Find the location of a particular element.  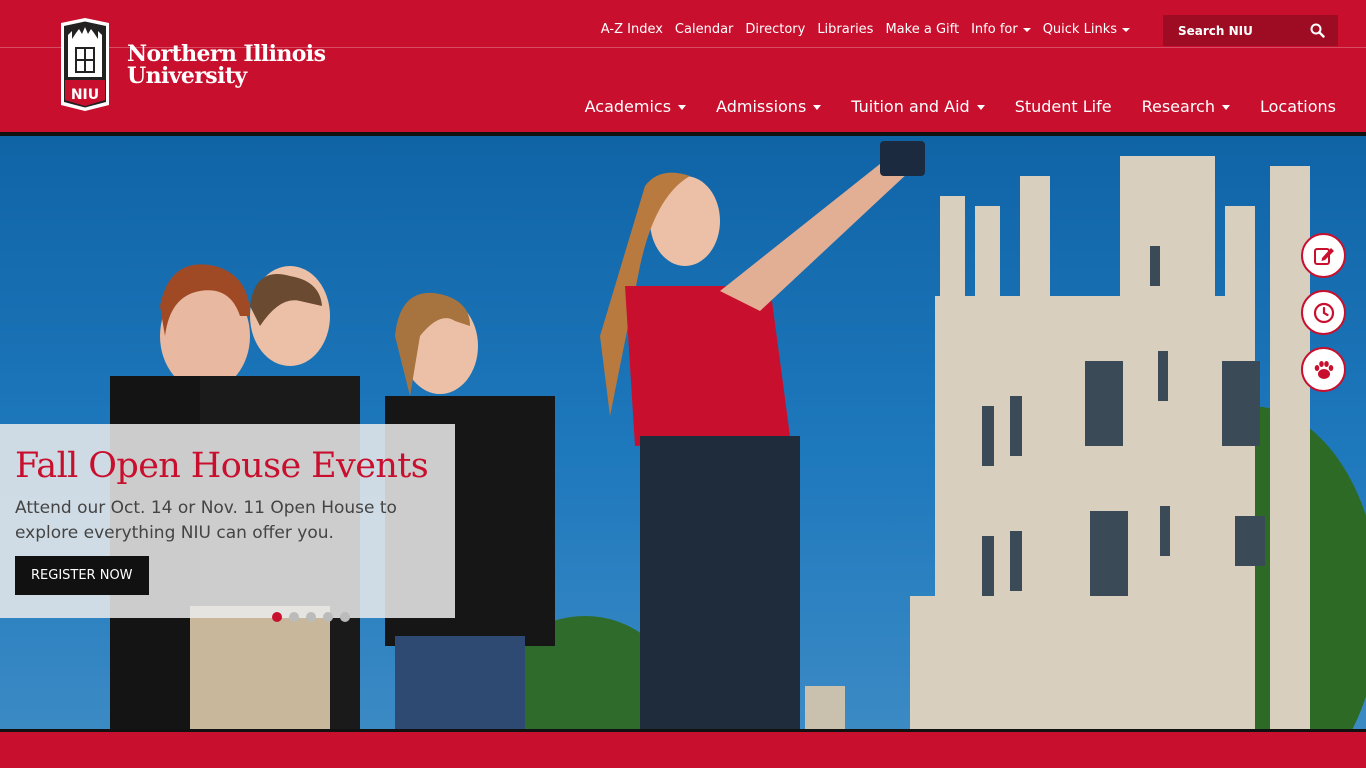

hero-title: Fall Open House Events is located at coordinates (222, 466).